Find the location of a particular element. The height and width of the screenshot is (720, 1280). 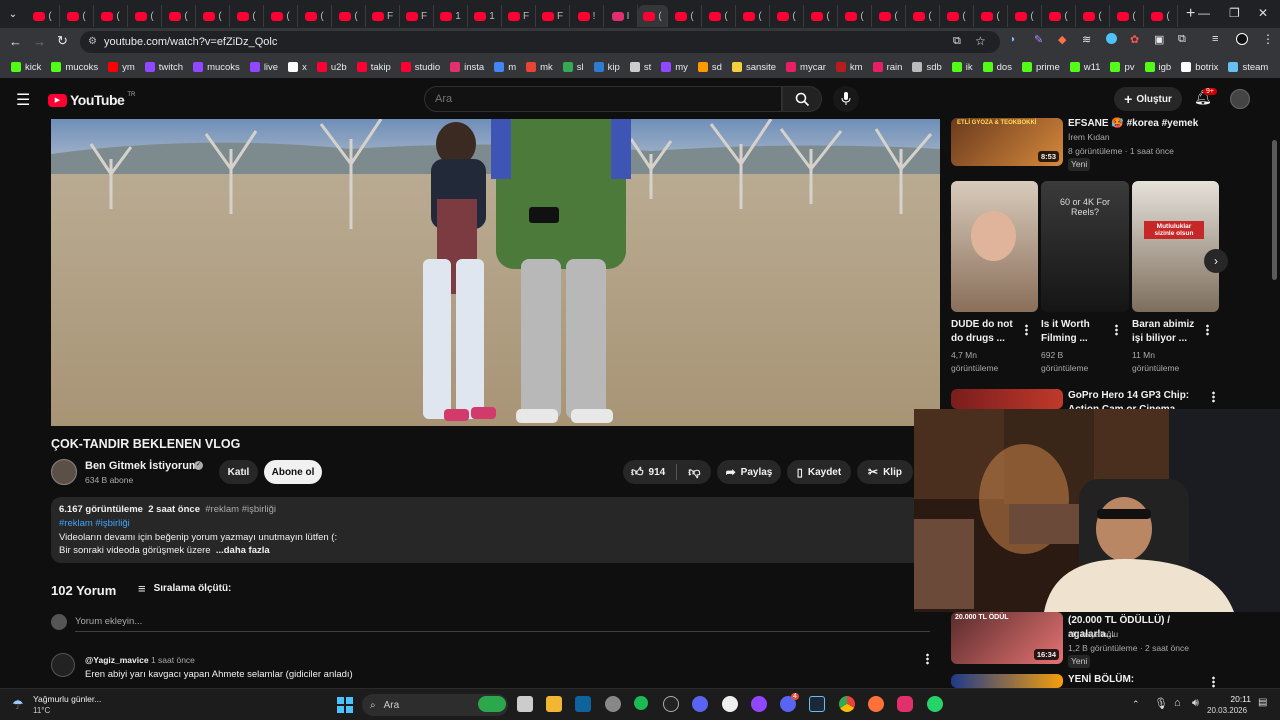

shorts-menu-icon is located at coordinates (1207, 330).